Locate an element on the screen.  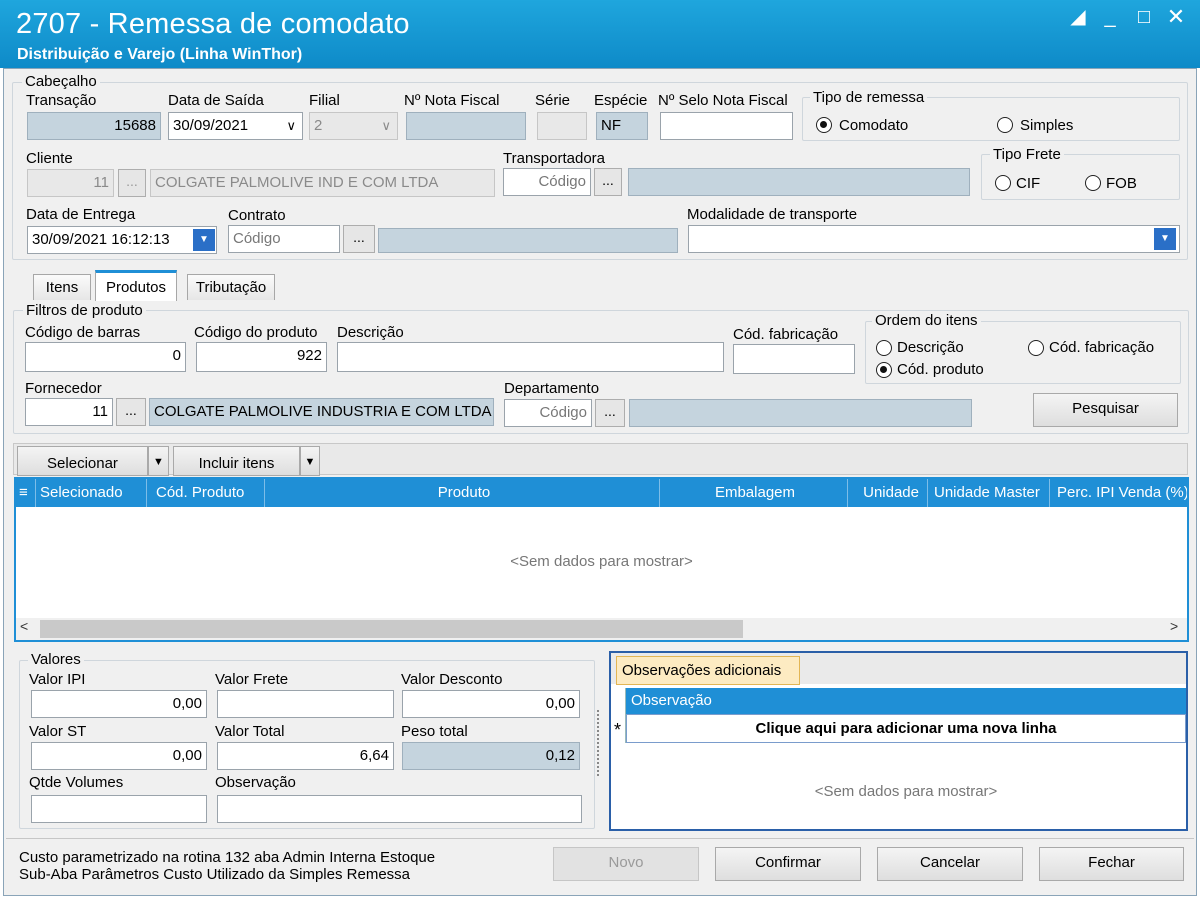
obs-col-observacao: Observação is located at coordinates (906, 701).